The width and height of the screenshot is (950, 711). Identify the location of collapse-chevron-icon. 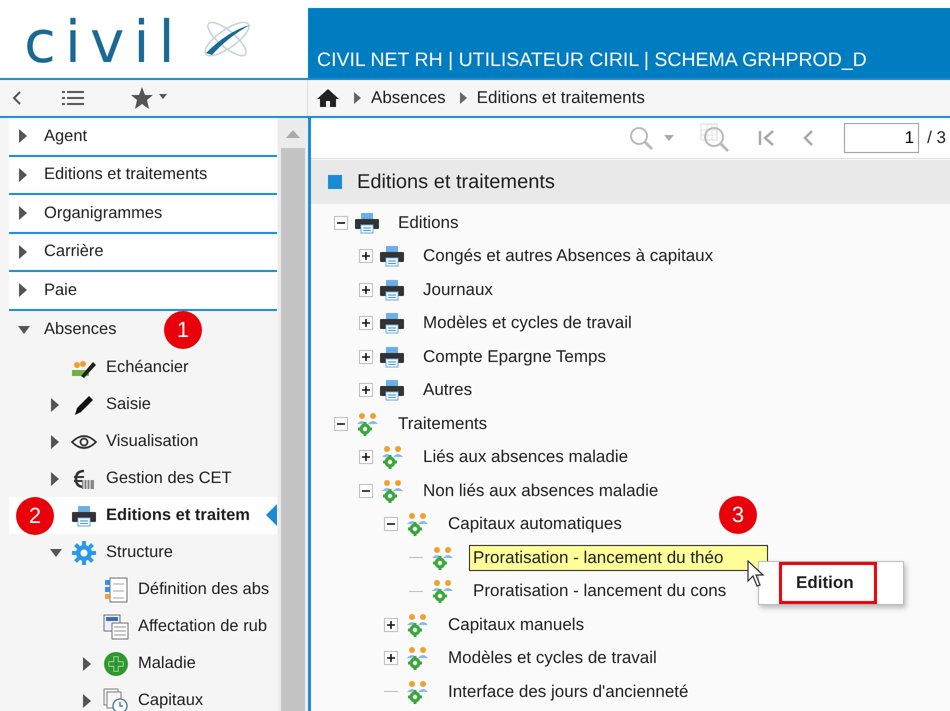
(17, 98).